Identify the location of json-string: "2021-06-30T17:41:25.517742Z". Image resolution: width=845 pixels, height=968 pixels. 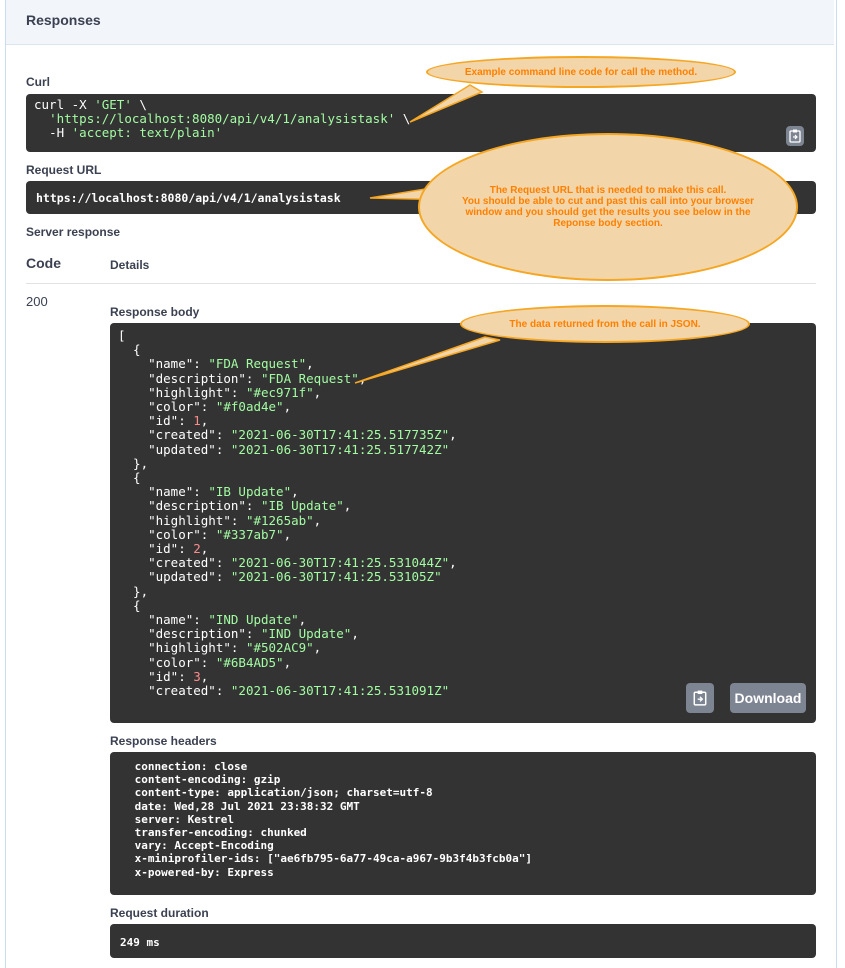
(340, 449).